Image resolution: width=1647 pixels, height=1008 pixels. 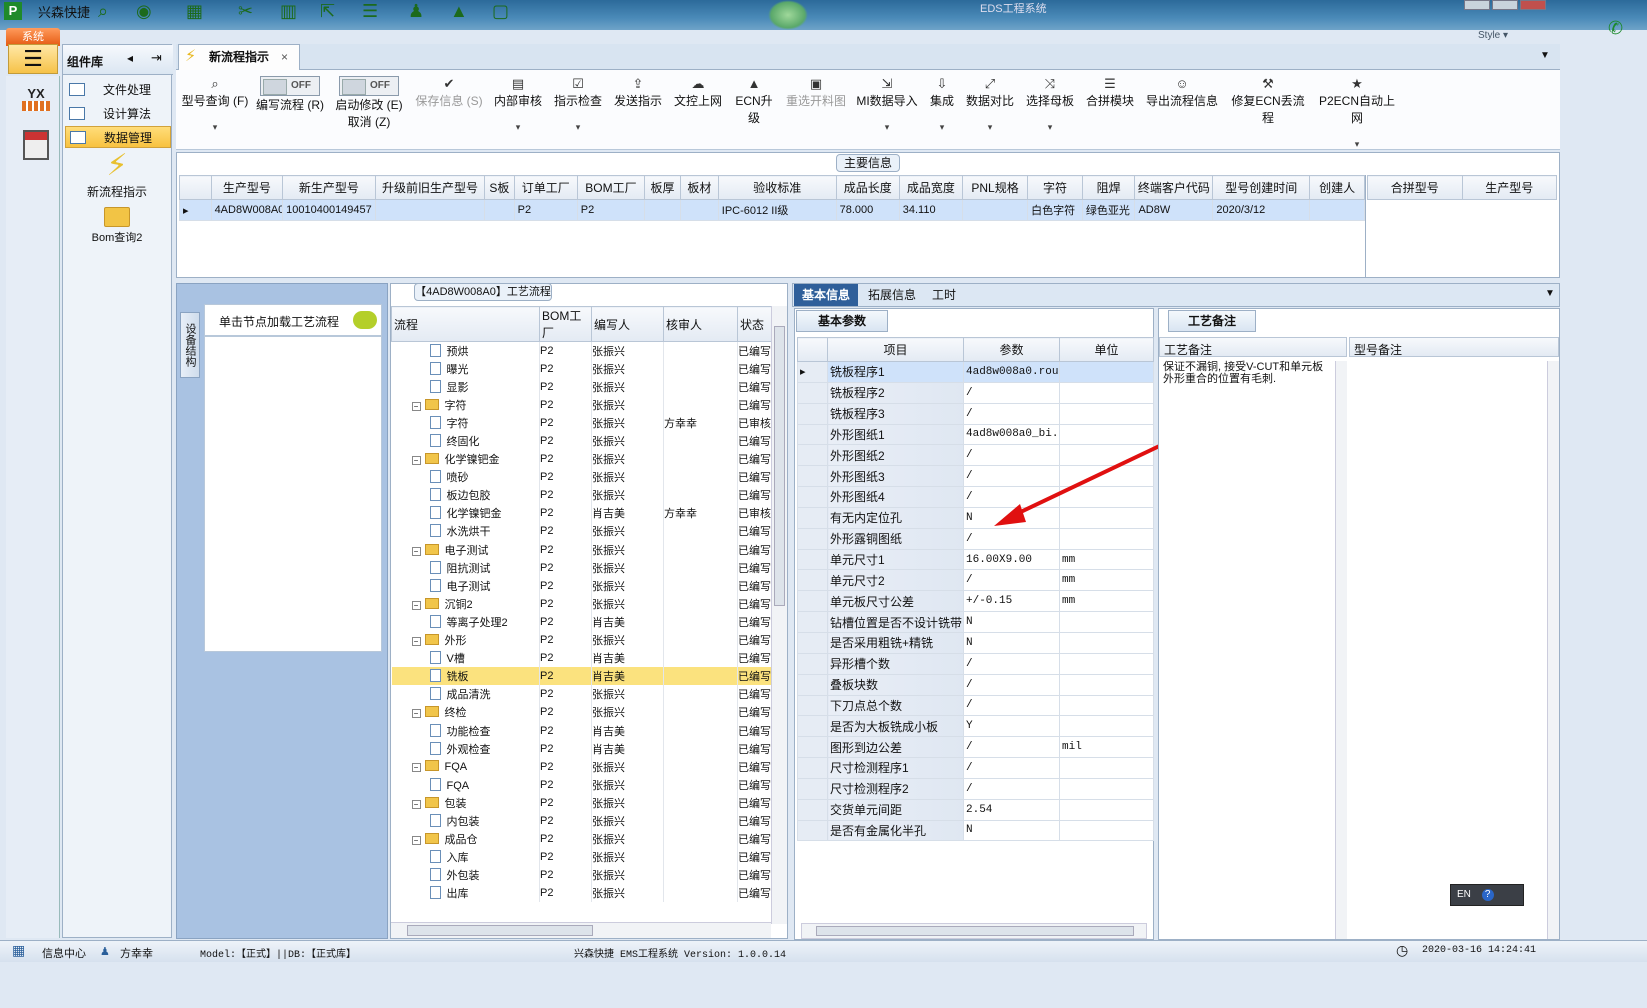 What do you see at coordinates (247, 210) in the screenshot?
I see `cell: 4AD8W008A0` at bounding box center [247, 210].